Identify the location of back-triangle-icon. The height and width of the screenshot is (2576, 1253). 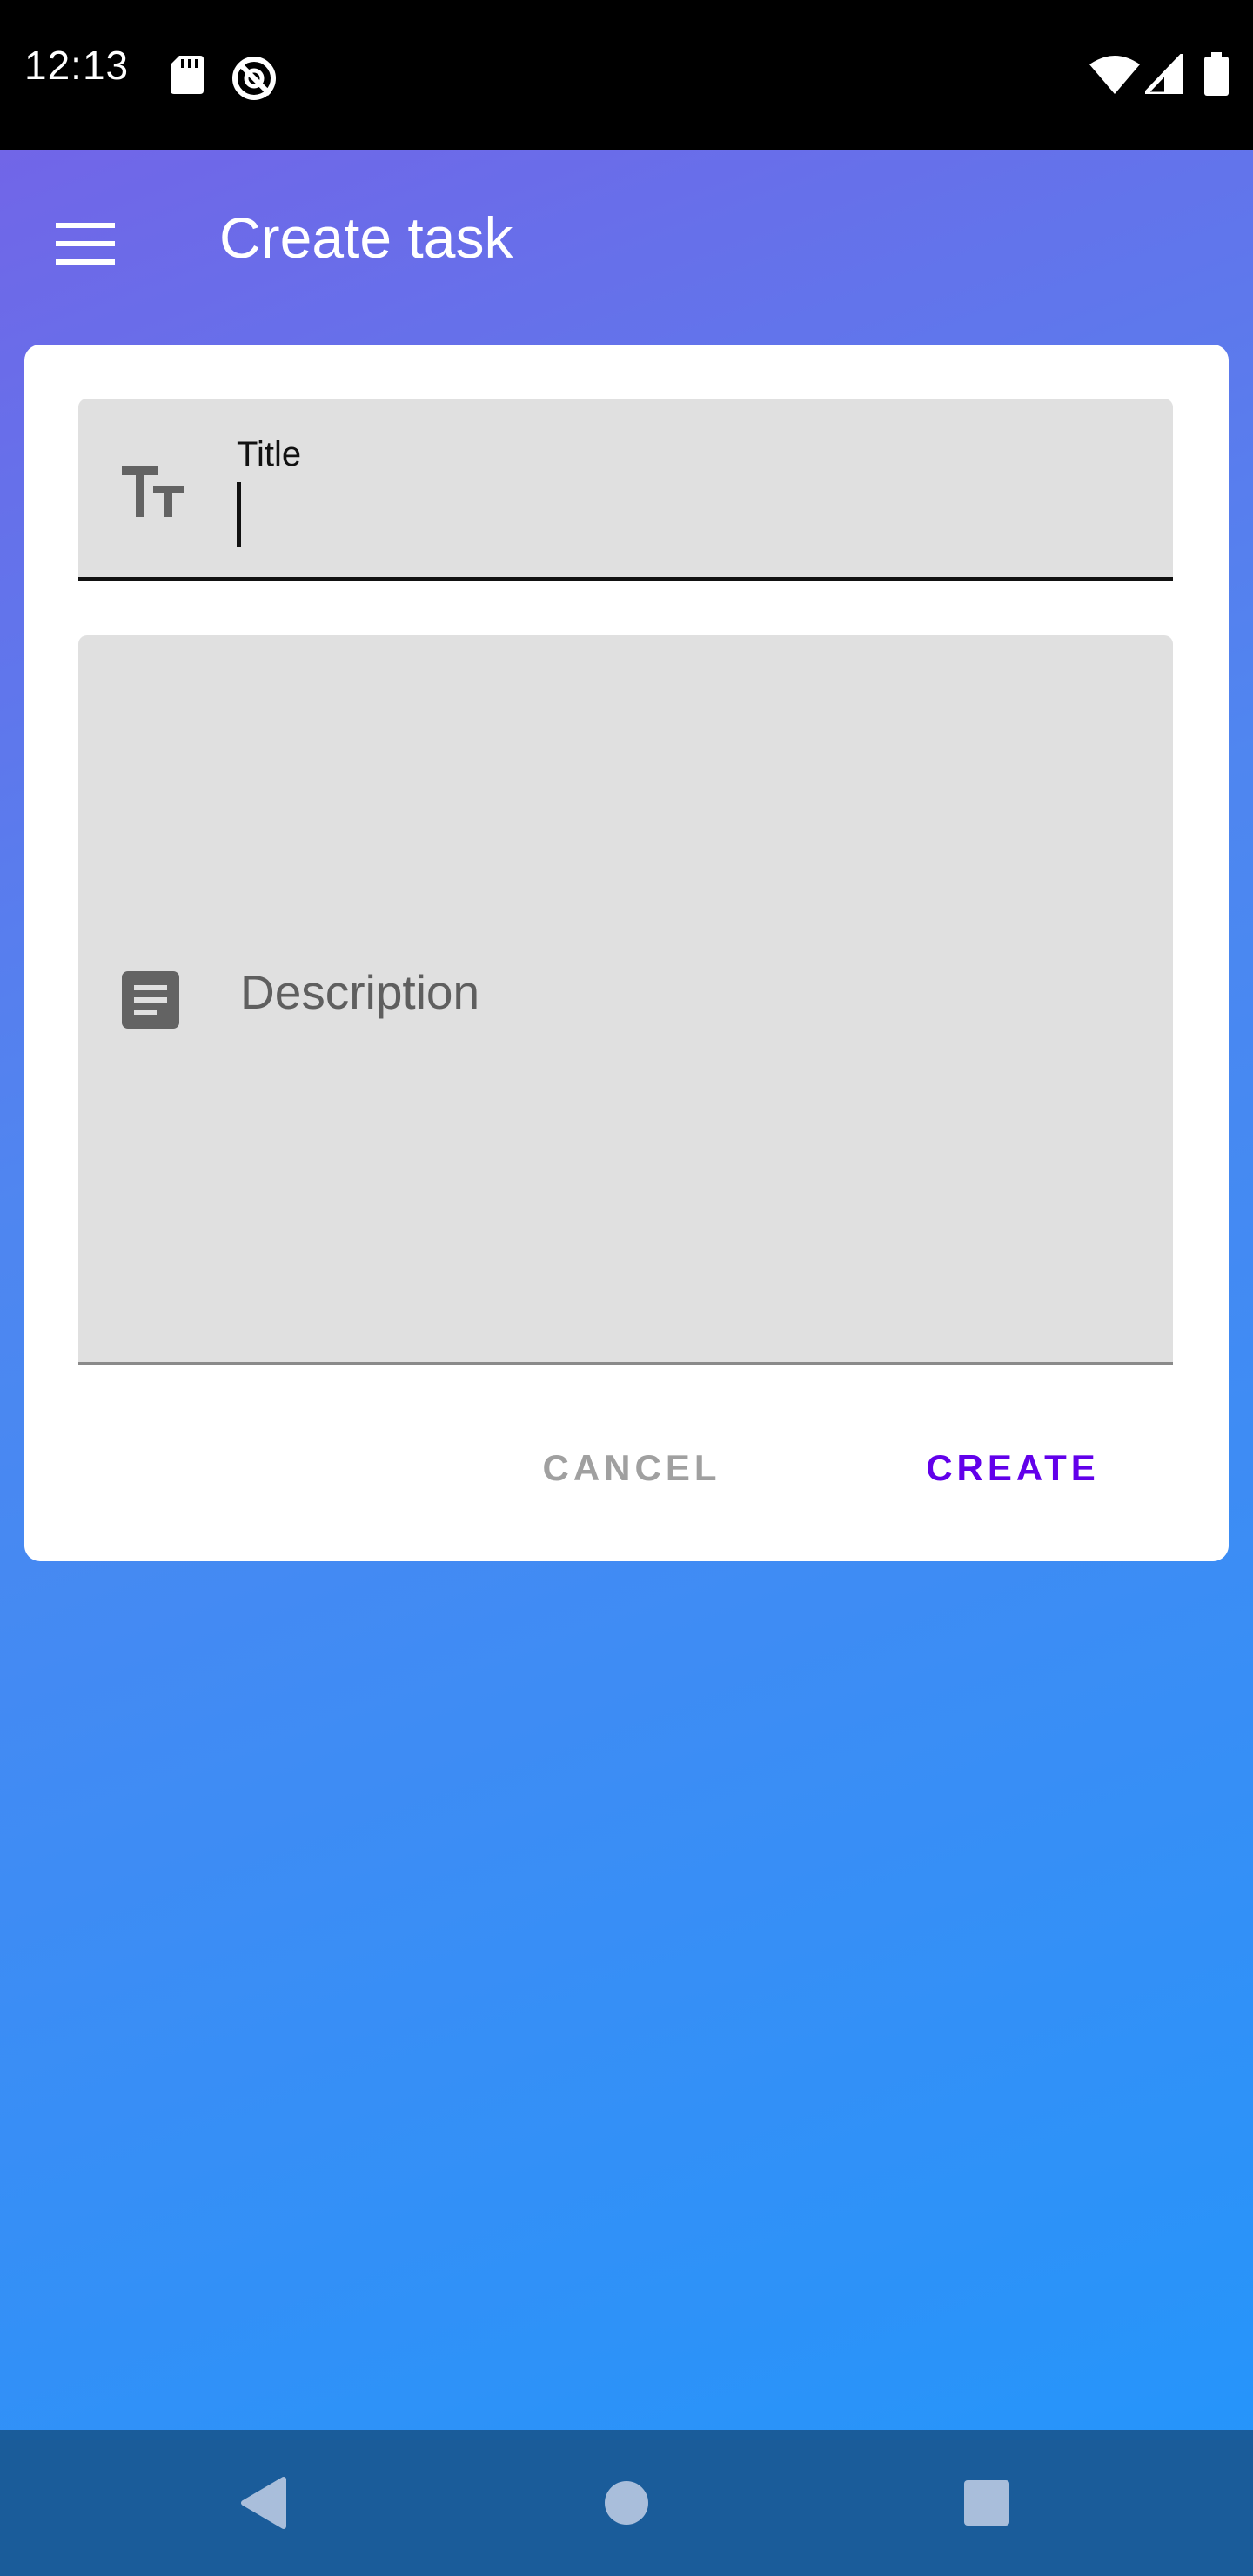
(263, 2503).